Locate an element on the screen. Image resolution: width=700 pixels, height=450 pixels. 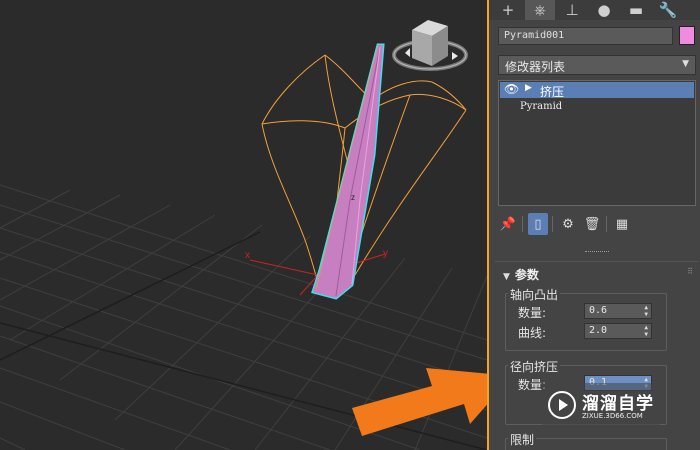
watermark-title: 溜溜自学 is located at coordinates (618, 404).